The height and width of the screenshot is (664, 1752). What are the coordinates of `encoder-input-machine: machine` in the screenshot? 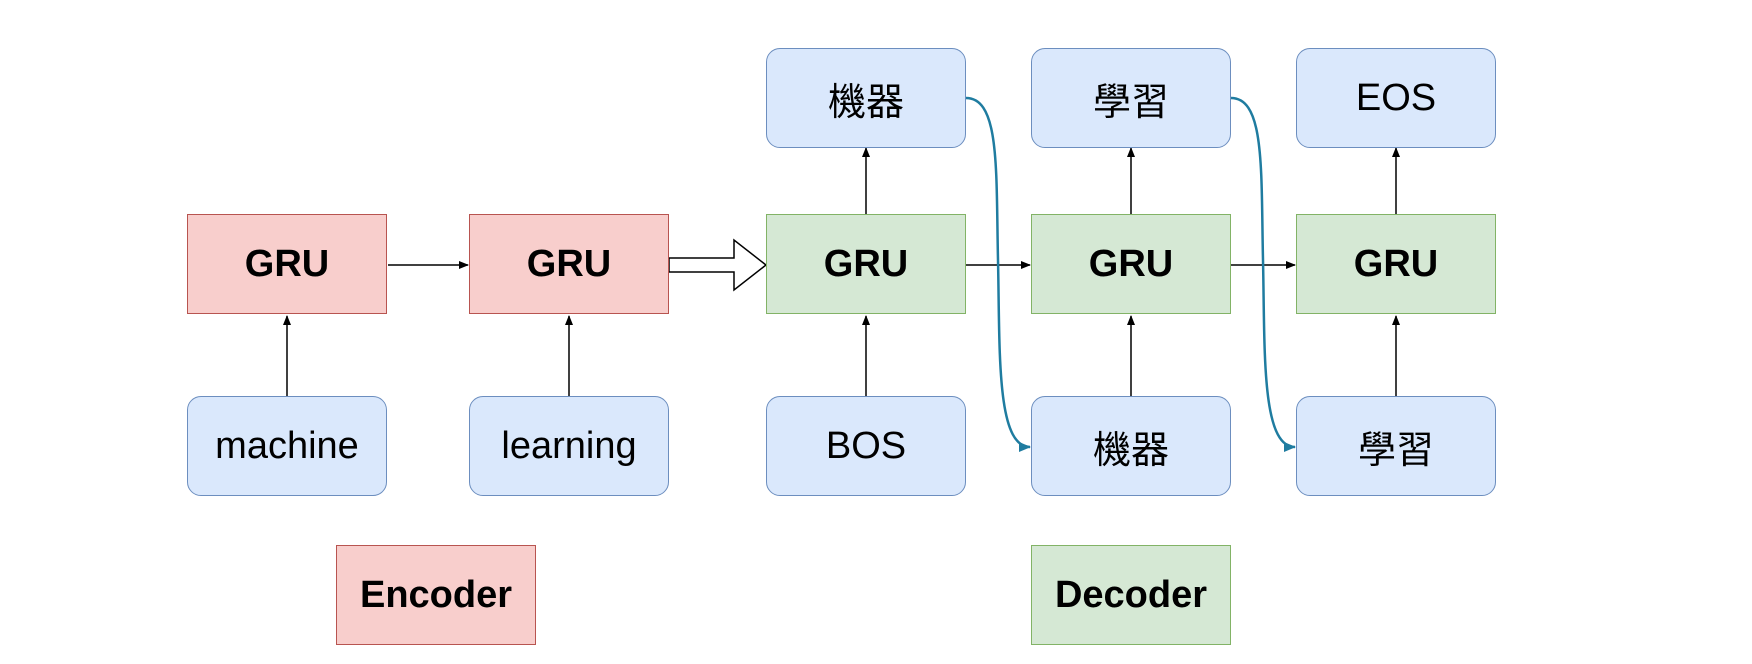 It's located at (287, 446).